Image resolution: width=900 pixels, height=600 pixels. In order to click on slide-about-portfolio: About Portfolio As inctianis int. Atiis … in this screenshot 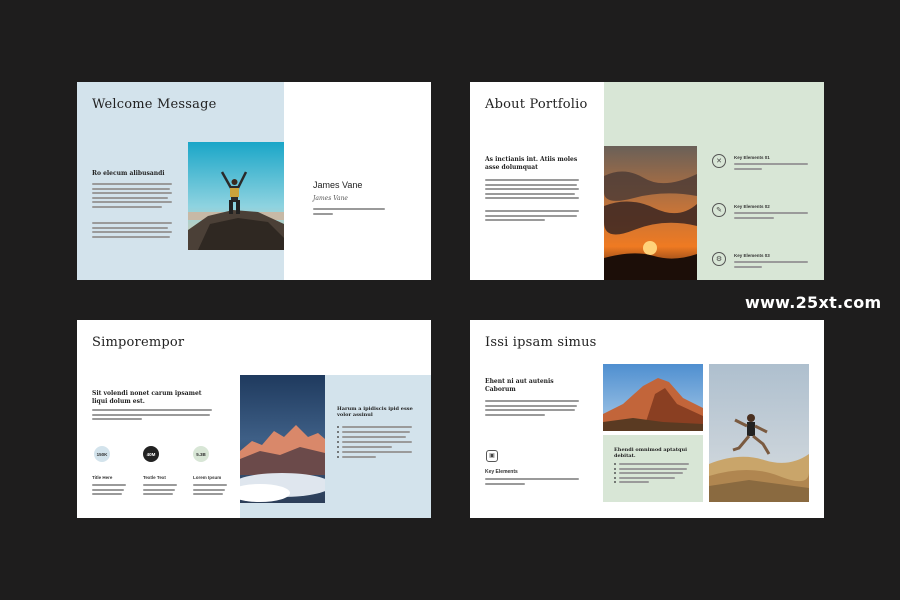, I will do `click(647, 181)`.